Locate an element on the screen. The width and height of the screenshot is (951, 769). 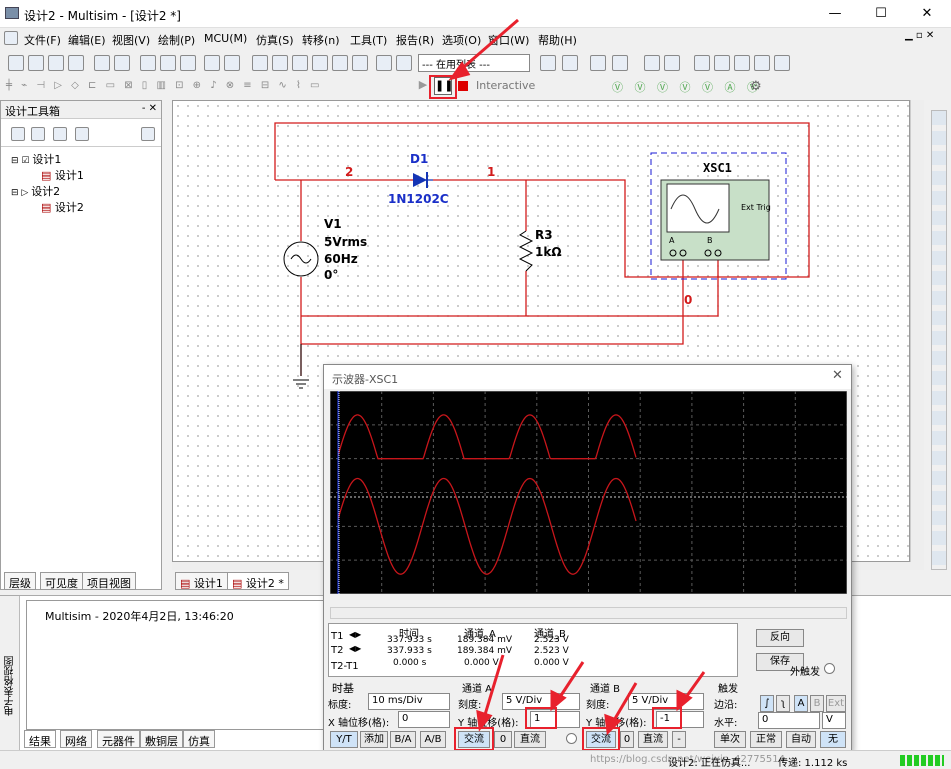
menu-transfer: 转移(n) is located at coordinates (321, 40).